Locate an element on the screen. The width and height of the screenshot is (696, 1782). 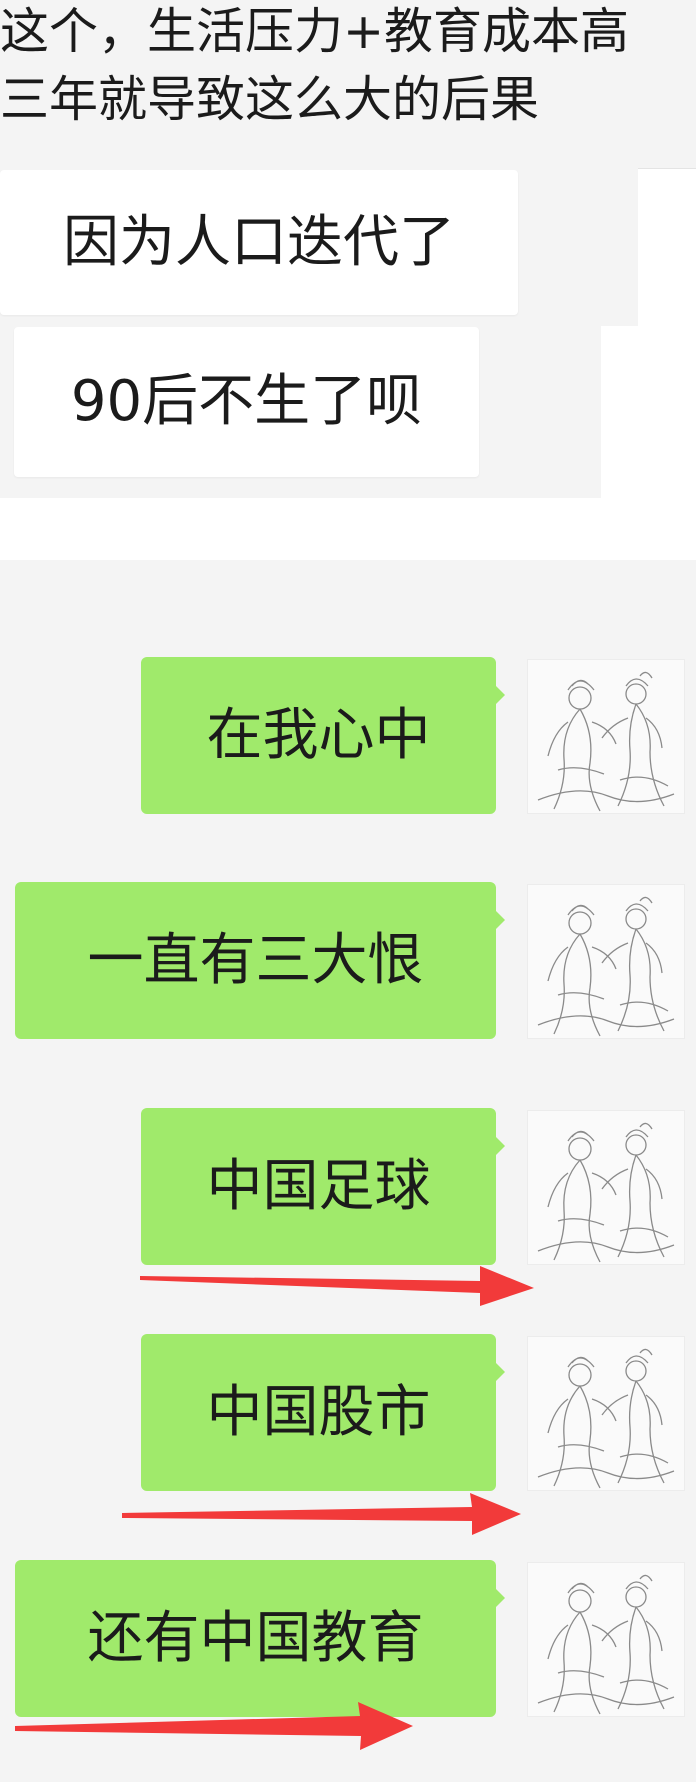
message-text: 90后不生了呗 is located at coordinates (246, 401).